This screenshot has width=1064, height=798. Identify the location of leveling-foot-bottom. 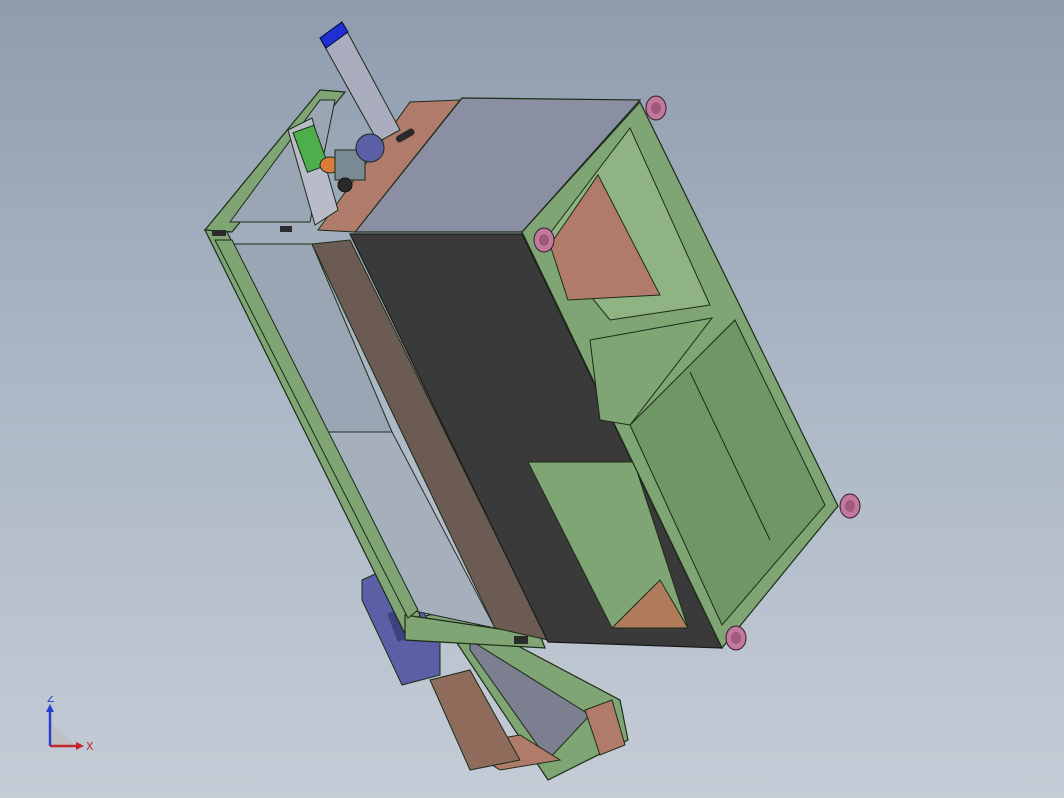
(736, 638).